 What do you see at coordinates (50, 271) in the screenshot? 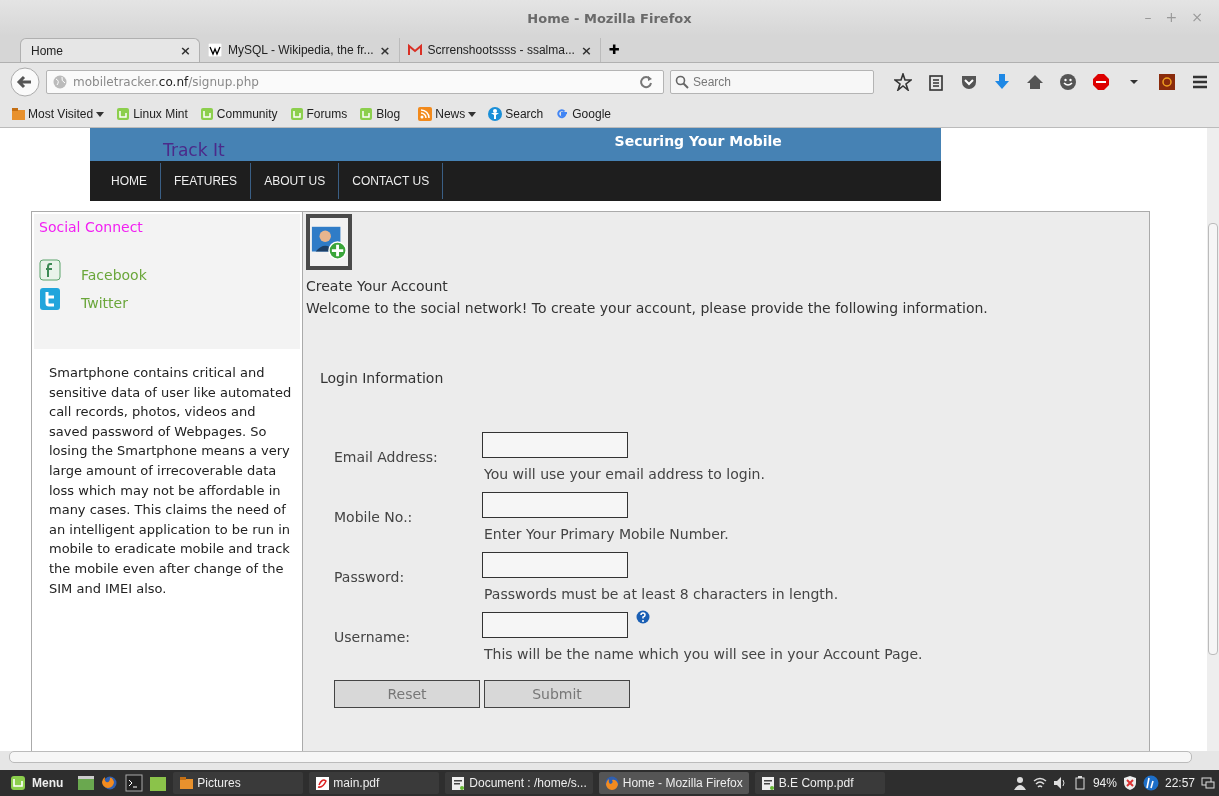
I see `facebook-icon` at bounding box center [50, 271].